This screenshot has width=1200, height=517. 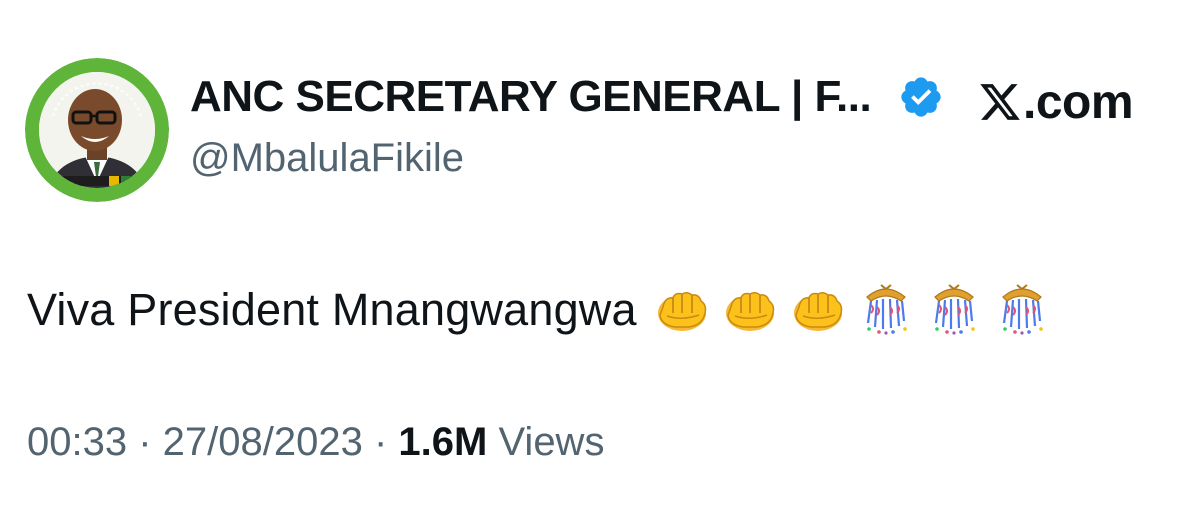 What do you see at coordinates (1000, 102) in the screenshot?
I see `x-logo-icon` at bounding box center [1000, 102].